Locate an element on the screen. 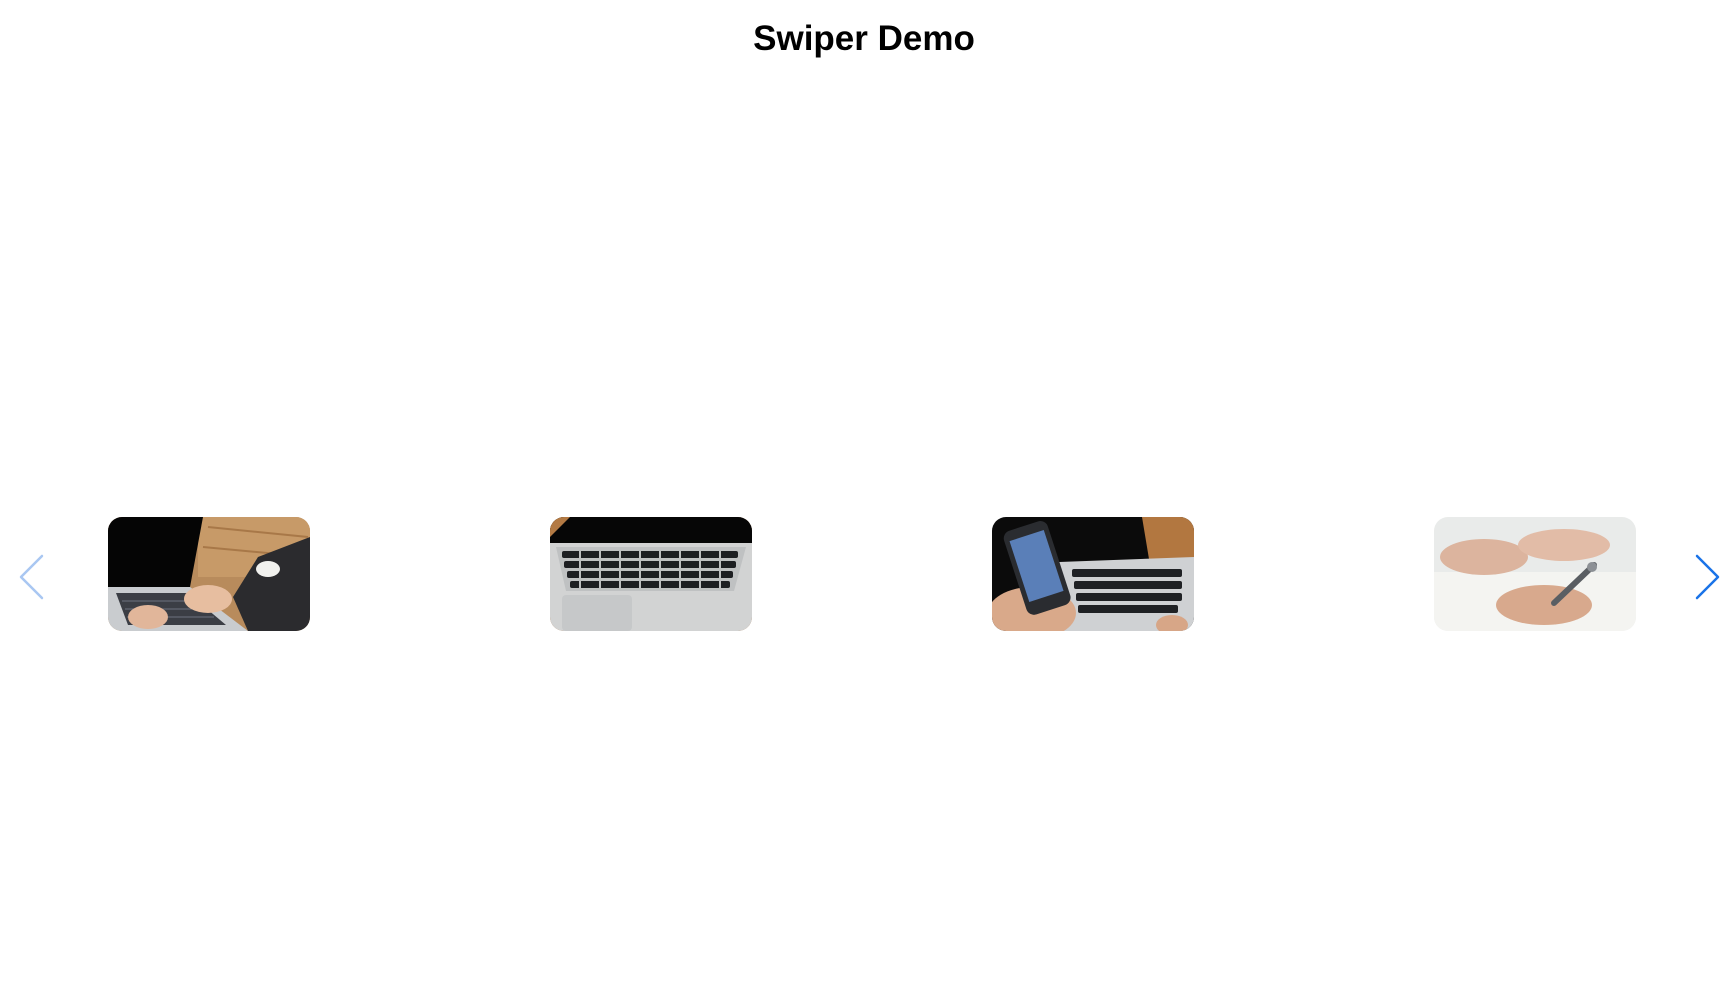 This screenshot has height=991, width=1728. prev-button is located at coordinates (32, 577).